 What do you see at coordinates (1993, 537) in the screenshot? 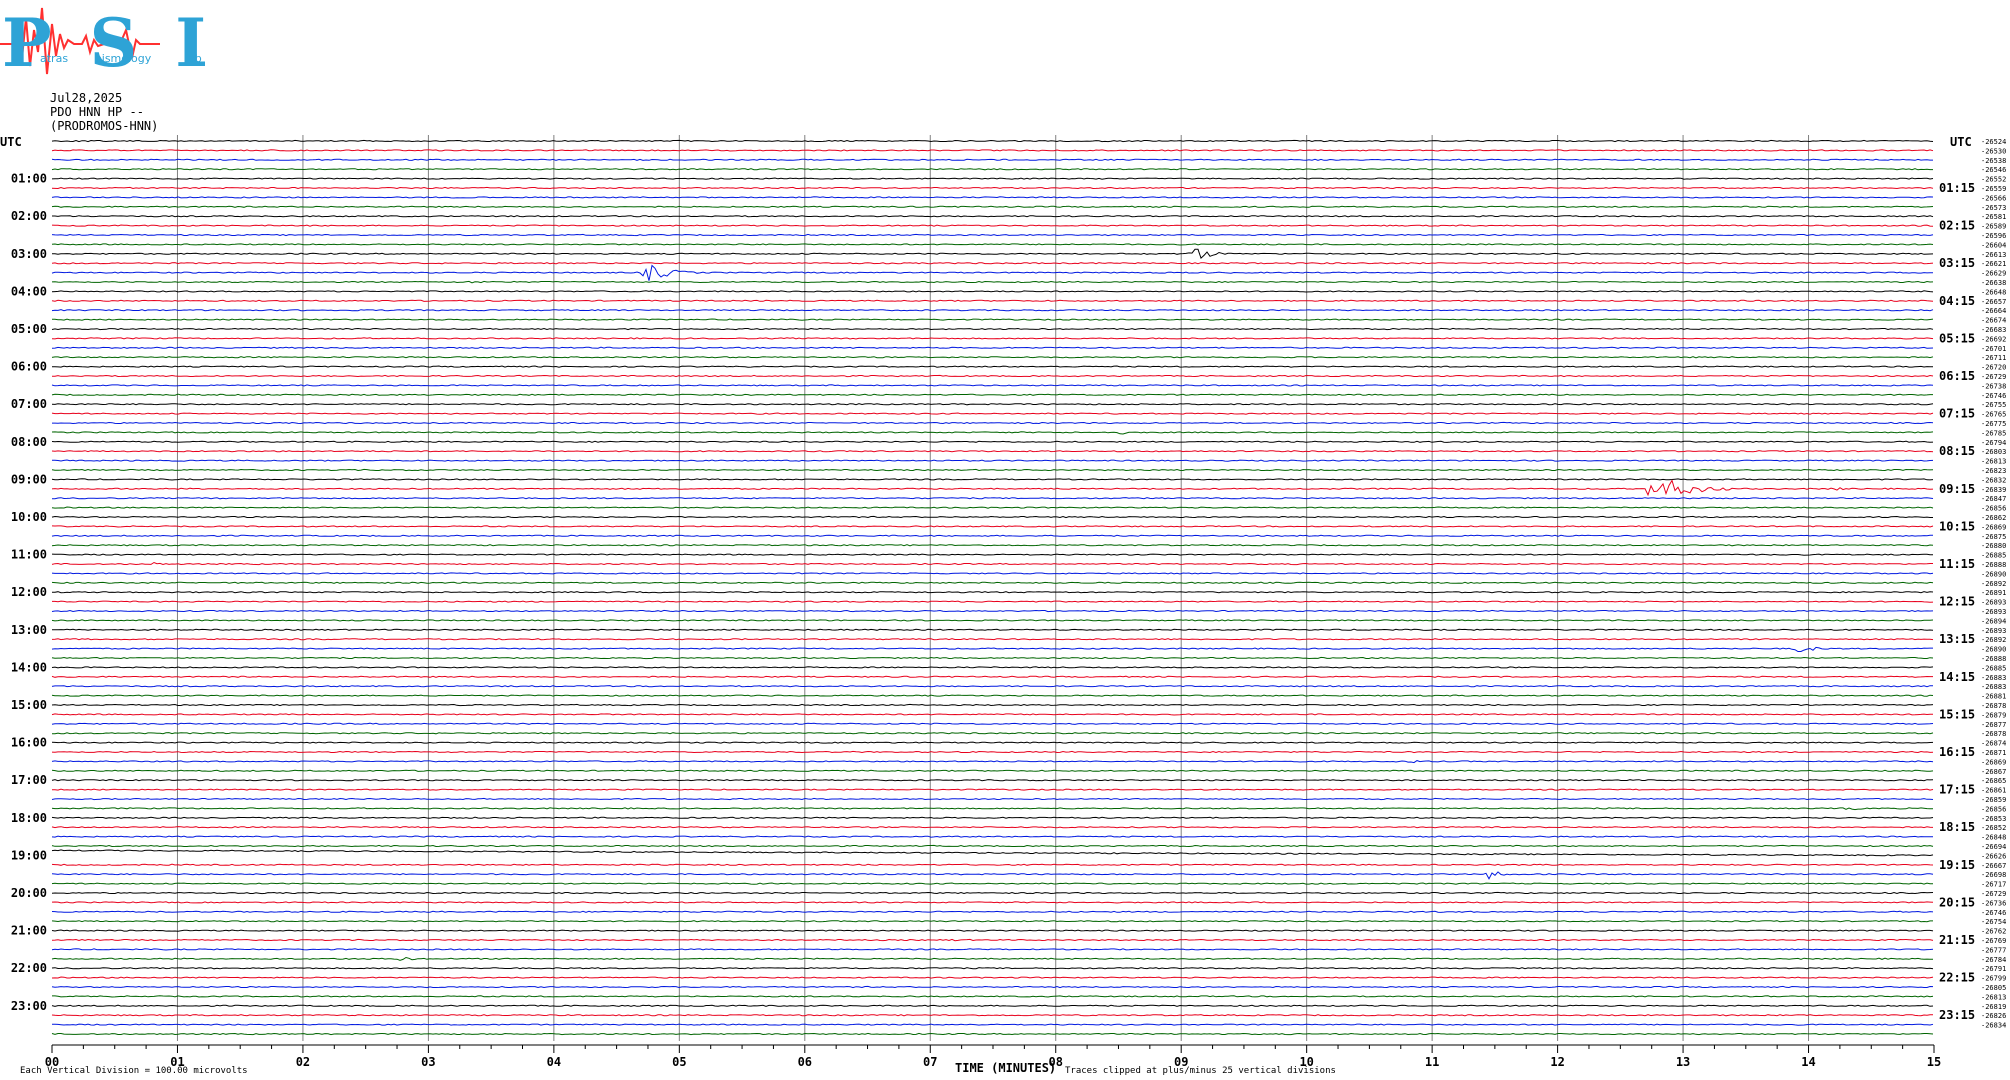
I see `line-offset-label: -26875` at bounding box center [1993, 537].